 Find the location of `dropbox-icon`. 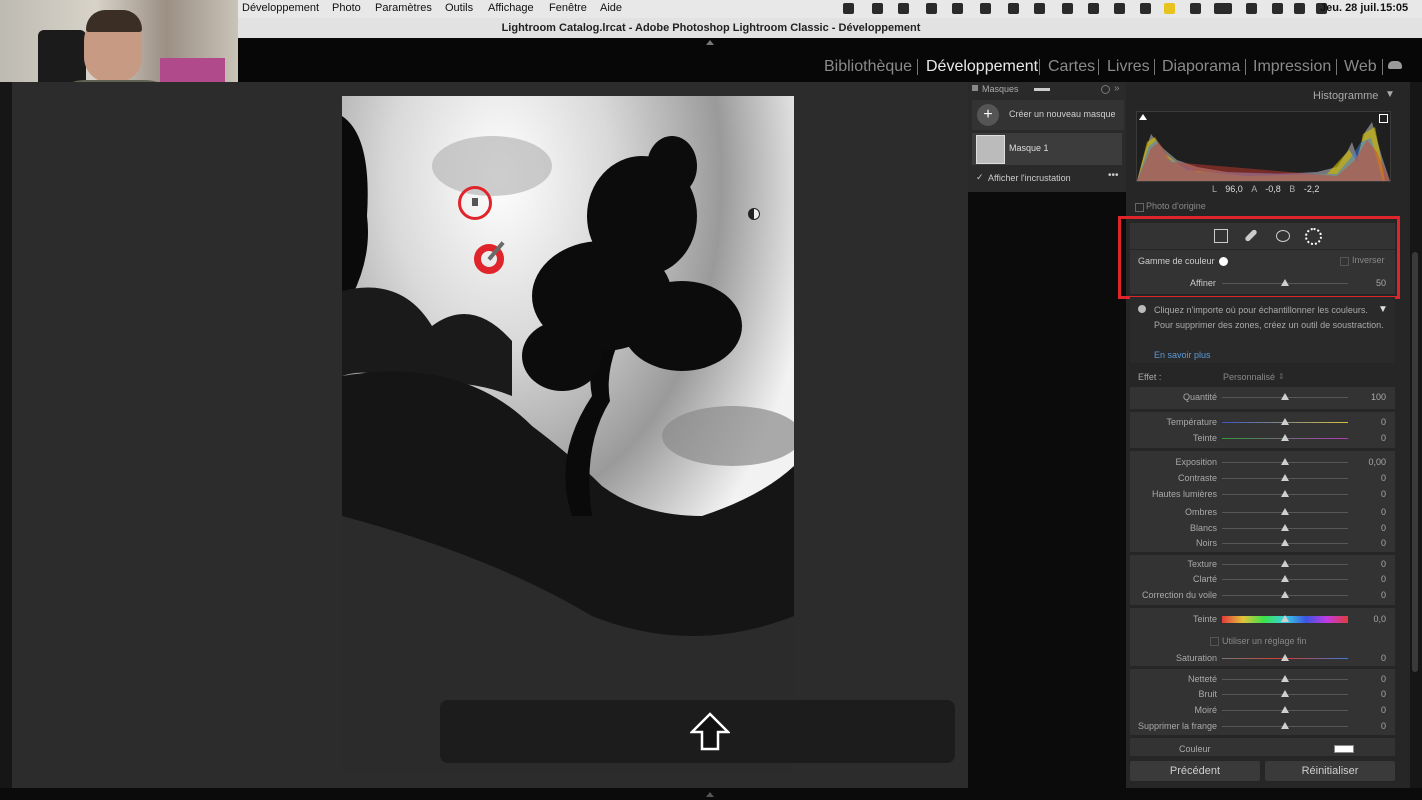

dropbox-icon is located at coordinates (877, 8).